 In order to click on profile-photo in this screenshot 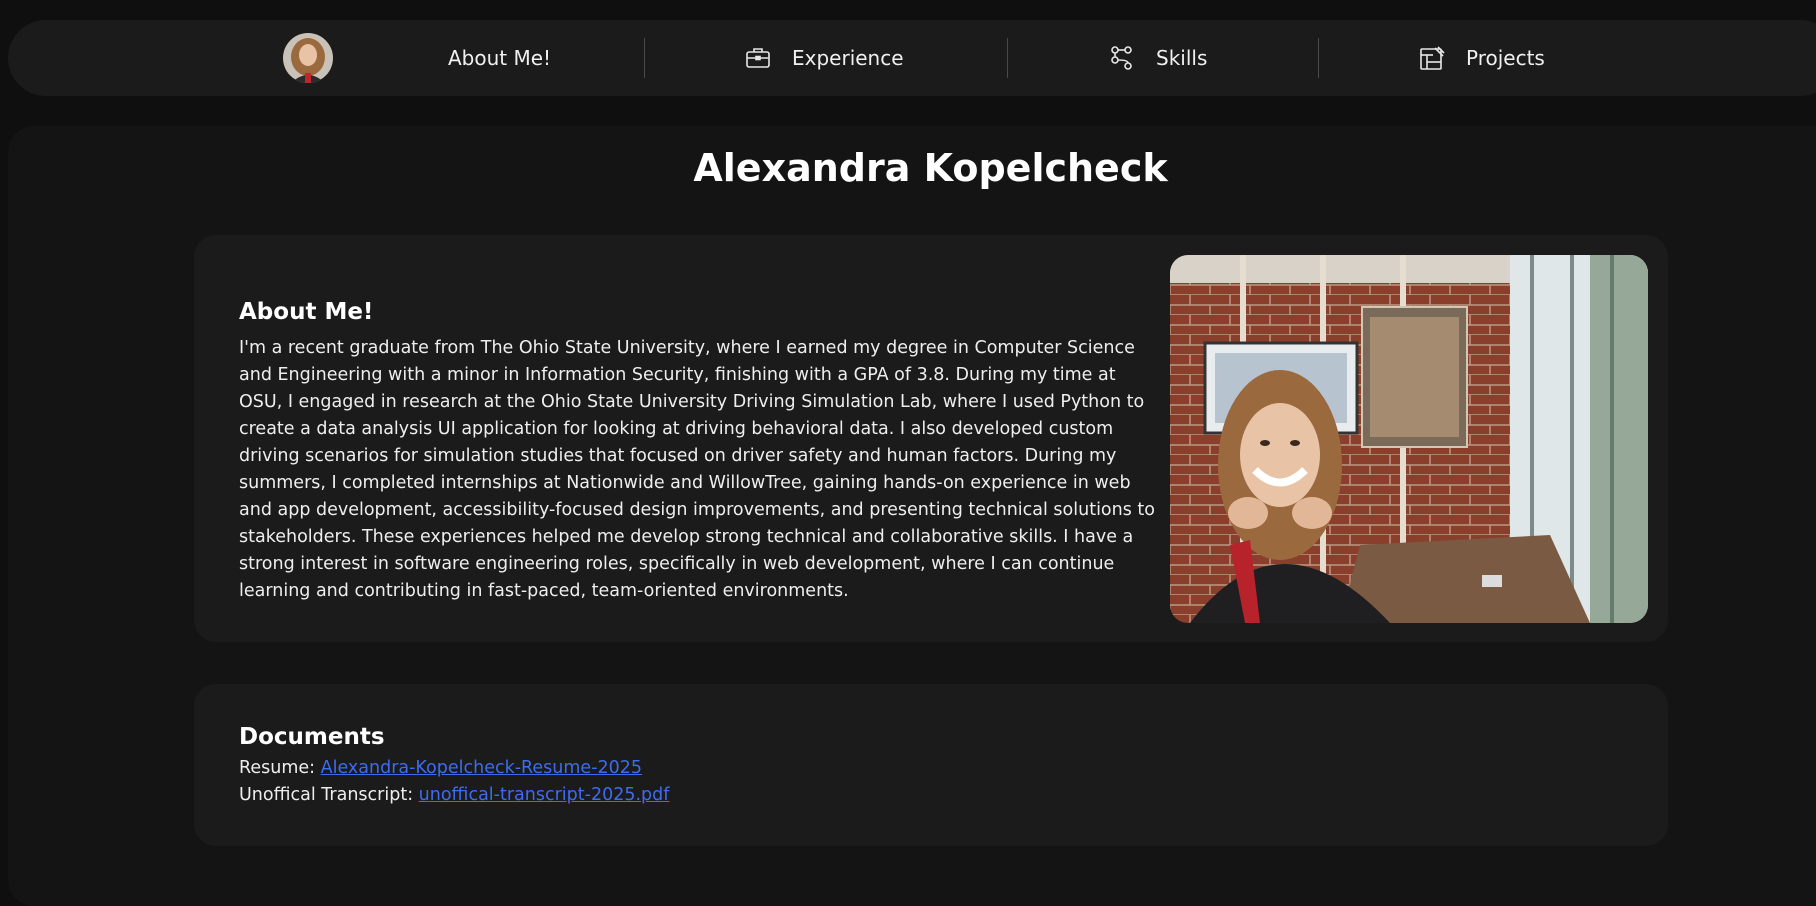, I will do `click(1409, 439)`.